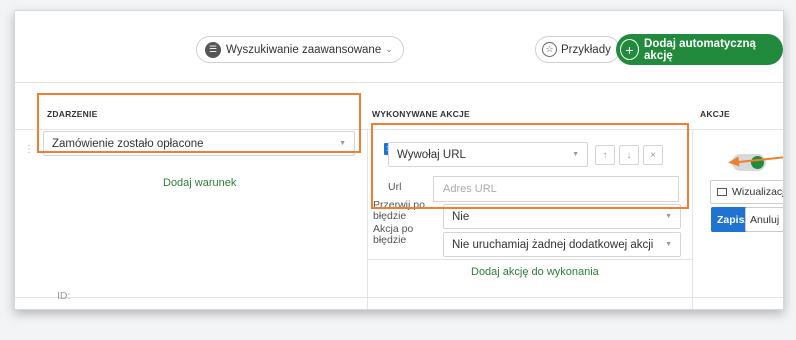  What do you see at coordinates (64, 296) in the screenshot?
I see `id-label: ID:` at bounding box center [64, 296].